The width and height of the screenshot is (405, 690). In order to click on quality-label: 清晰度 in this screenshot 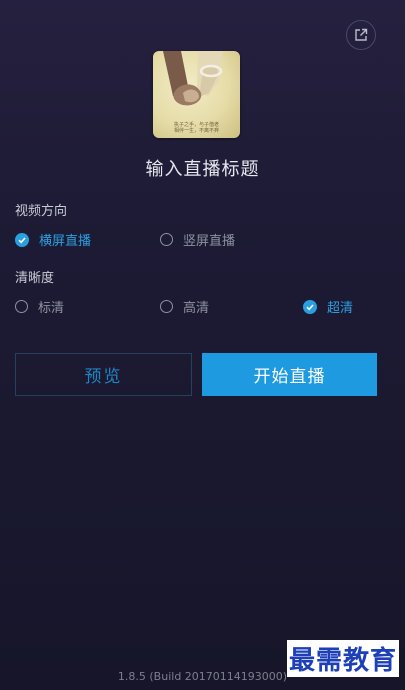, I will do `click(35, 278)`.